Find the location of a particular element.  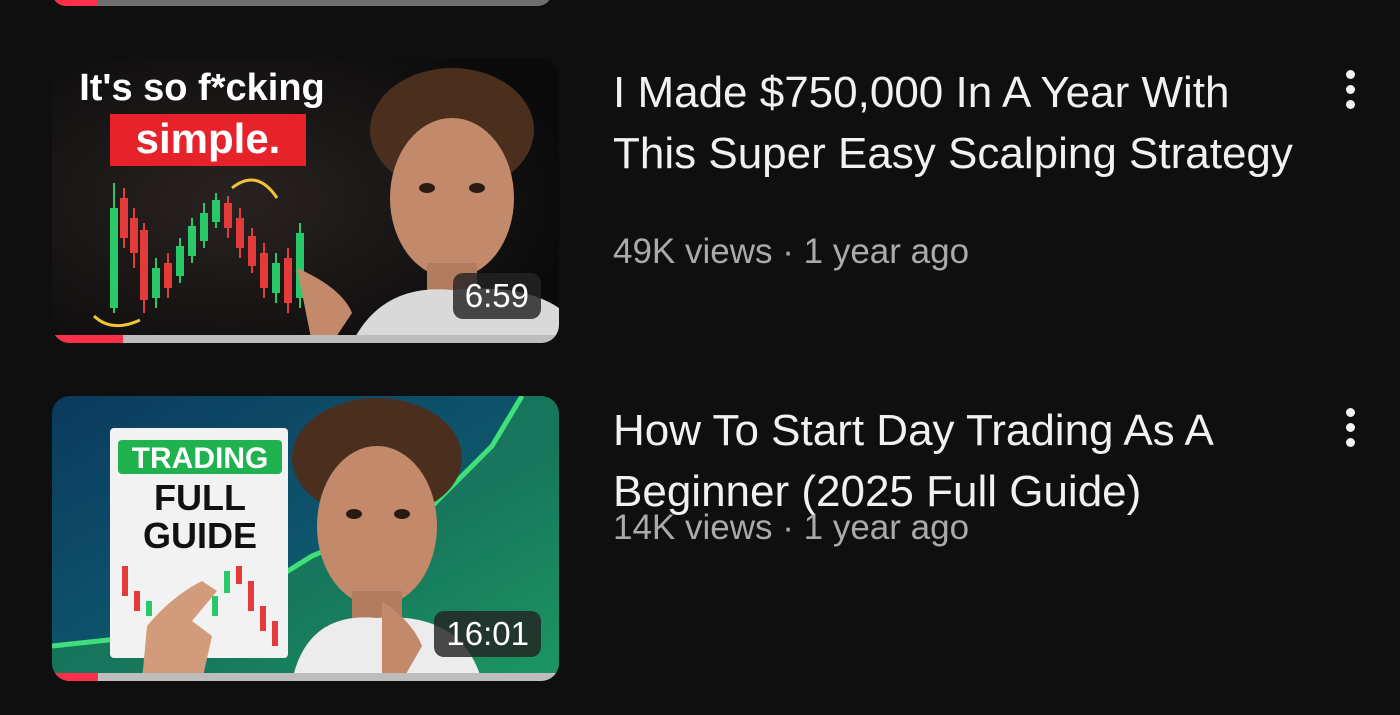

previous-video-thumbnail is located at coordinates (302, 3).